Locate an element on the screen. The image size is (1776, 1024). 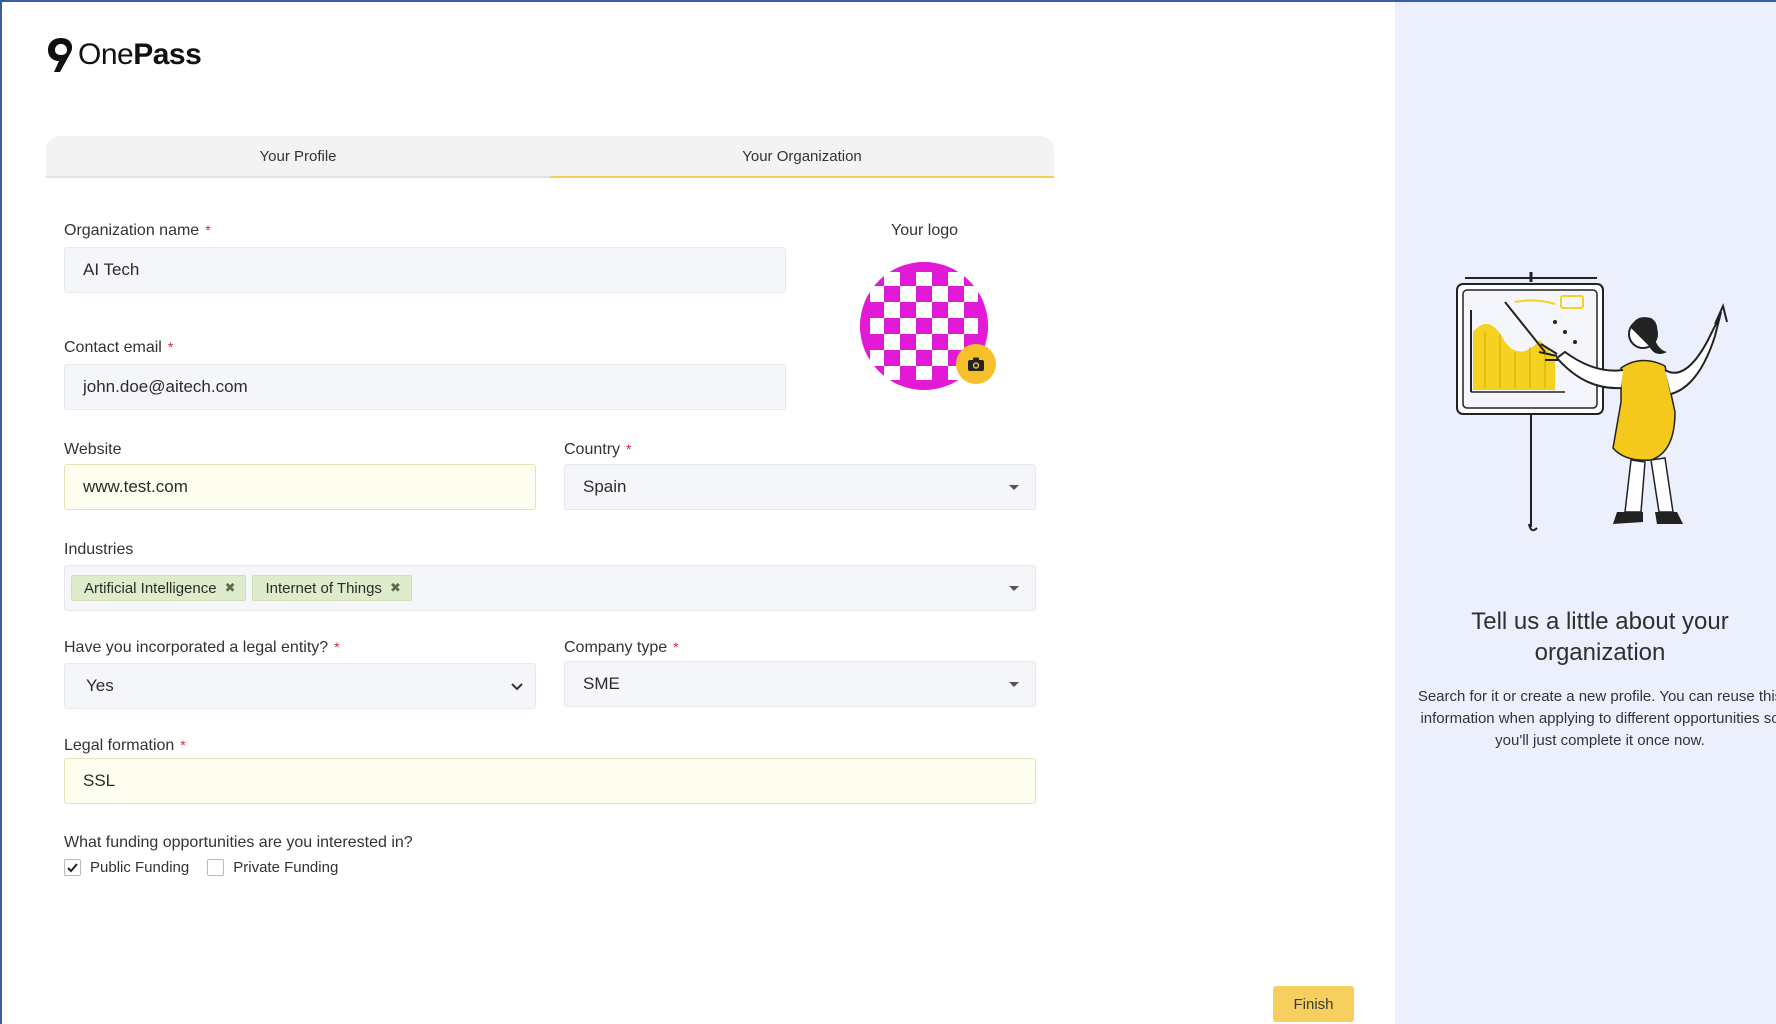
legal-entity-select: Yes is located at coordinates (300, 686).